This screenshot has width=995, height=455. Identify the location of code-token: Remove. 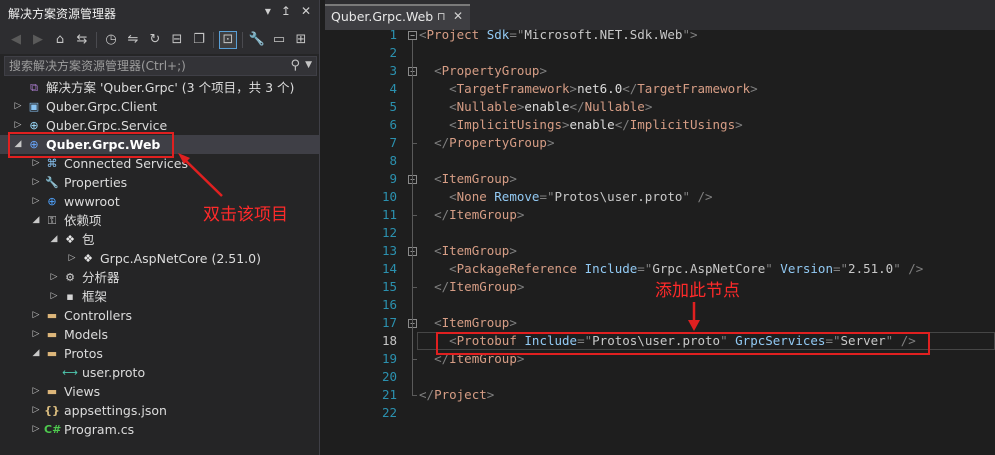
(517, 196).